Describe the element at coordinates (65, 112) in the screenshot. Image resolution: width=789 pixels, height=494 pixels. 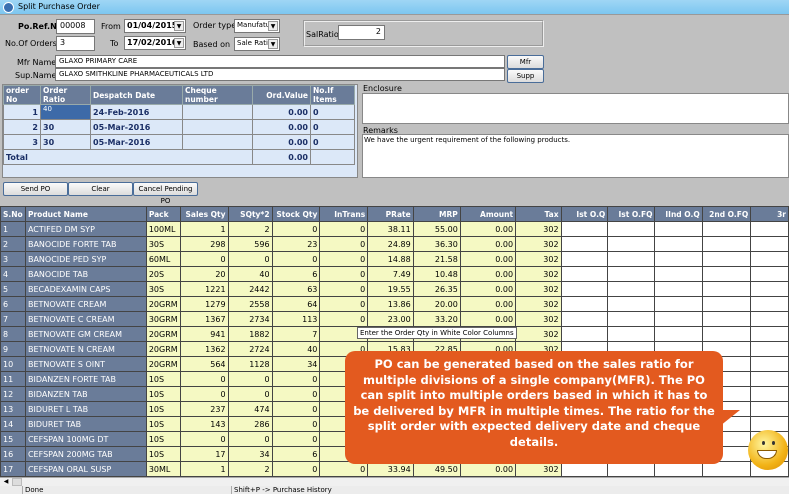
I see `order-ratio-cell: 40` at that location.